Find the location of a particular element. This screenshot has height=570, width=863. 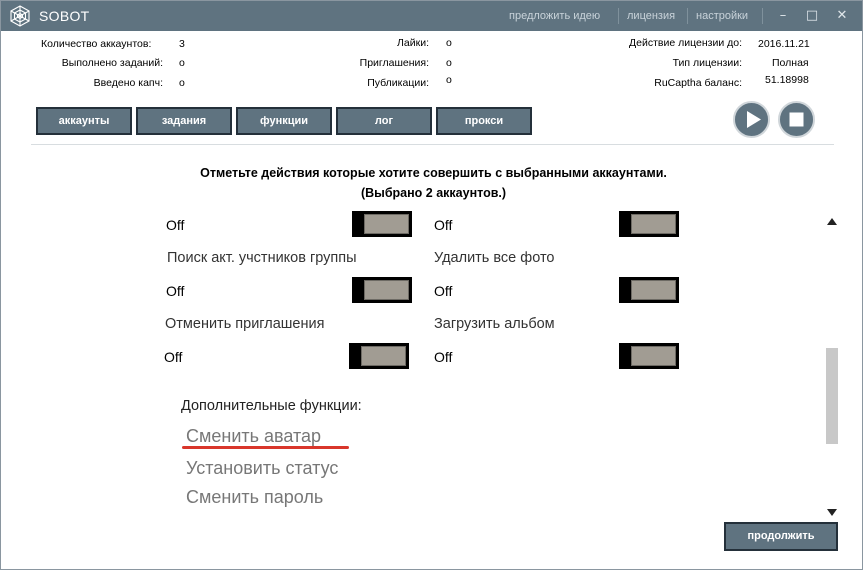

set-status-link: Установить статус is located at coordinates (262, 468).